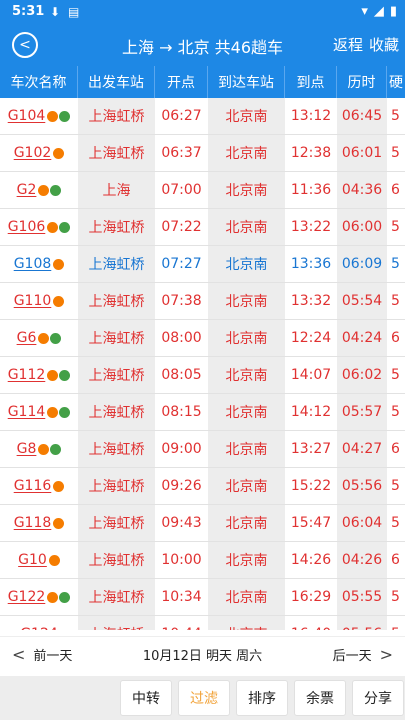 The width and height of the screenshot is (405, 720). I want to click on train-number-link: G102, so click(33, 153).